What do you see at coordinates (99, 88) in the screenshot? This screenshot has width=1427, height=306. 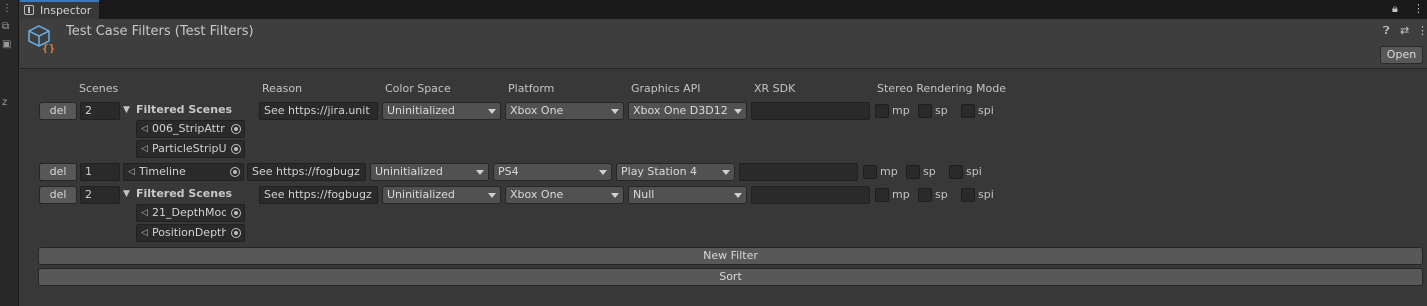 I see `column-header-scenes: Scenes` at bounding box center [99, 88].